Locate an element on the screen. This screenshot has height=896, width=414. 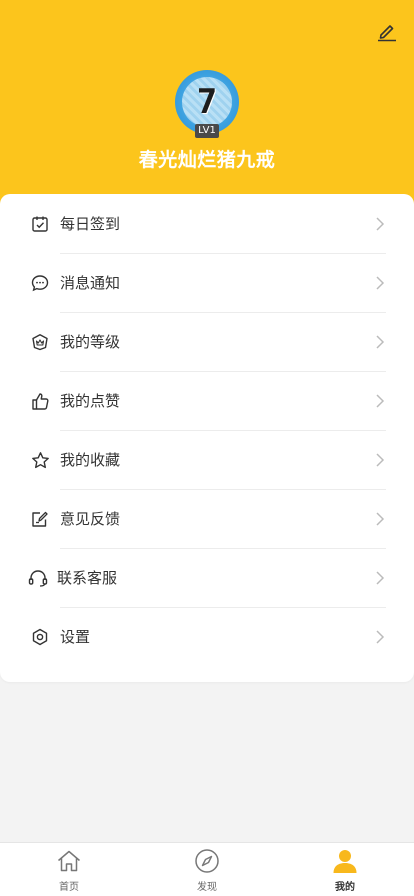
menu-item-daily-checkin: 每日签到 is located at coordinates (207, 223).